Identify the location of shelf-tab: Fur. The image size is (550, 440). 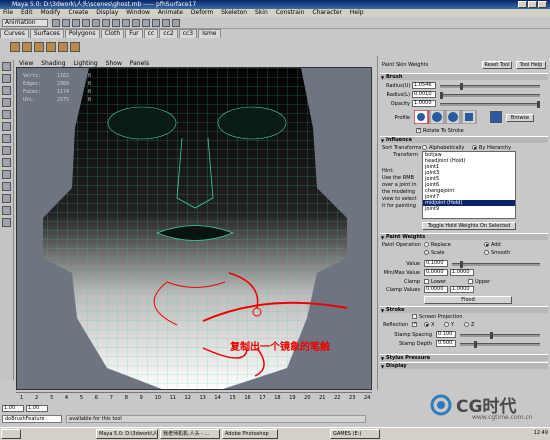
(134, 33).